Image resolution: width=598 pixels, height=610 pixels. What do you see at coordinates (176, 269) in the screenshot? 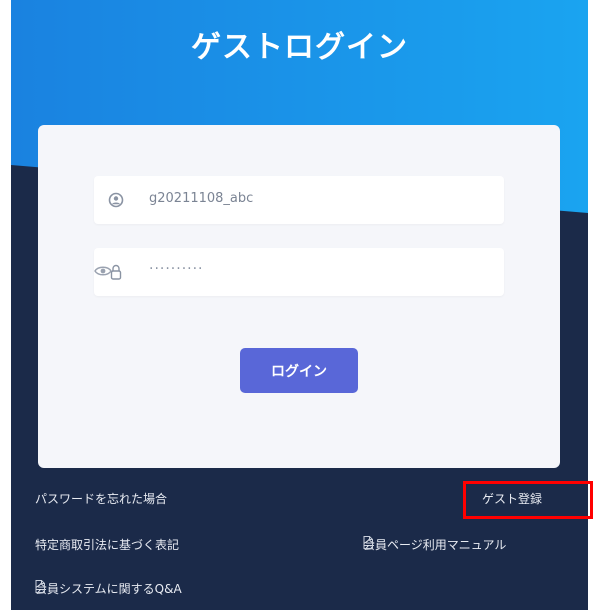
I see `password-value: ··········` at bounding box center [176, 269].